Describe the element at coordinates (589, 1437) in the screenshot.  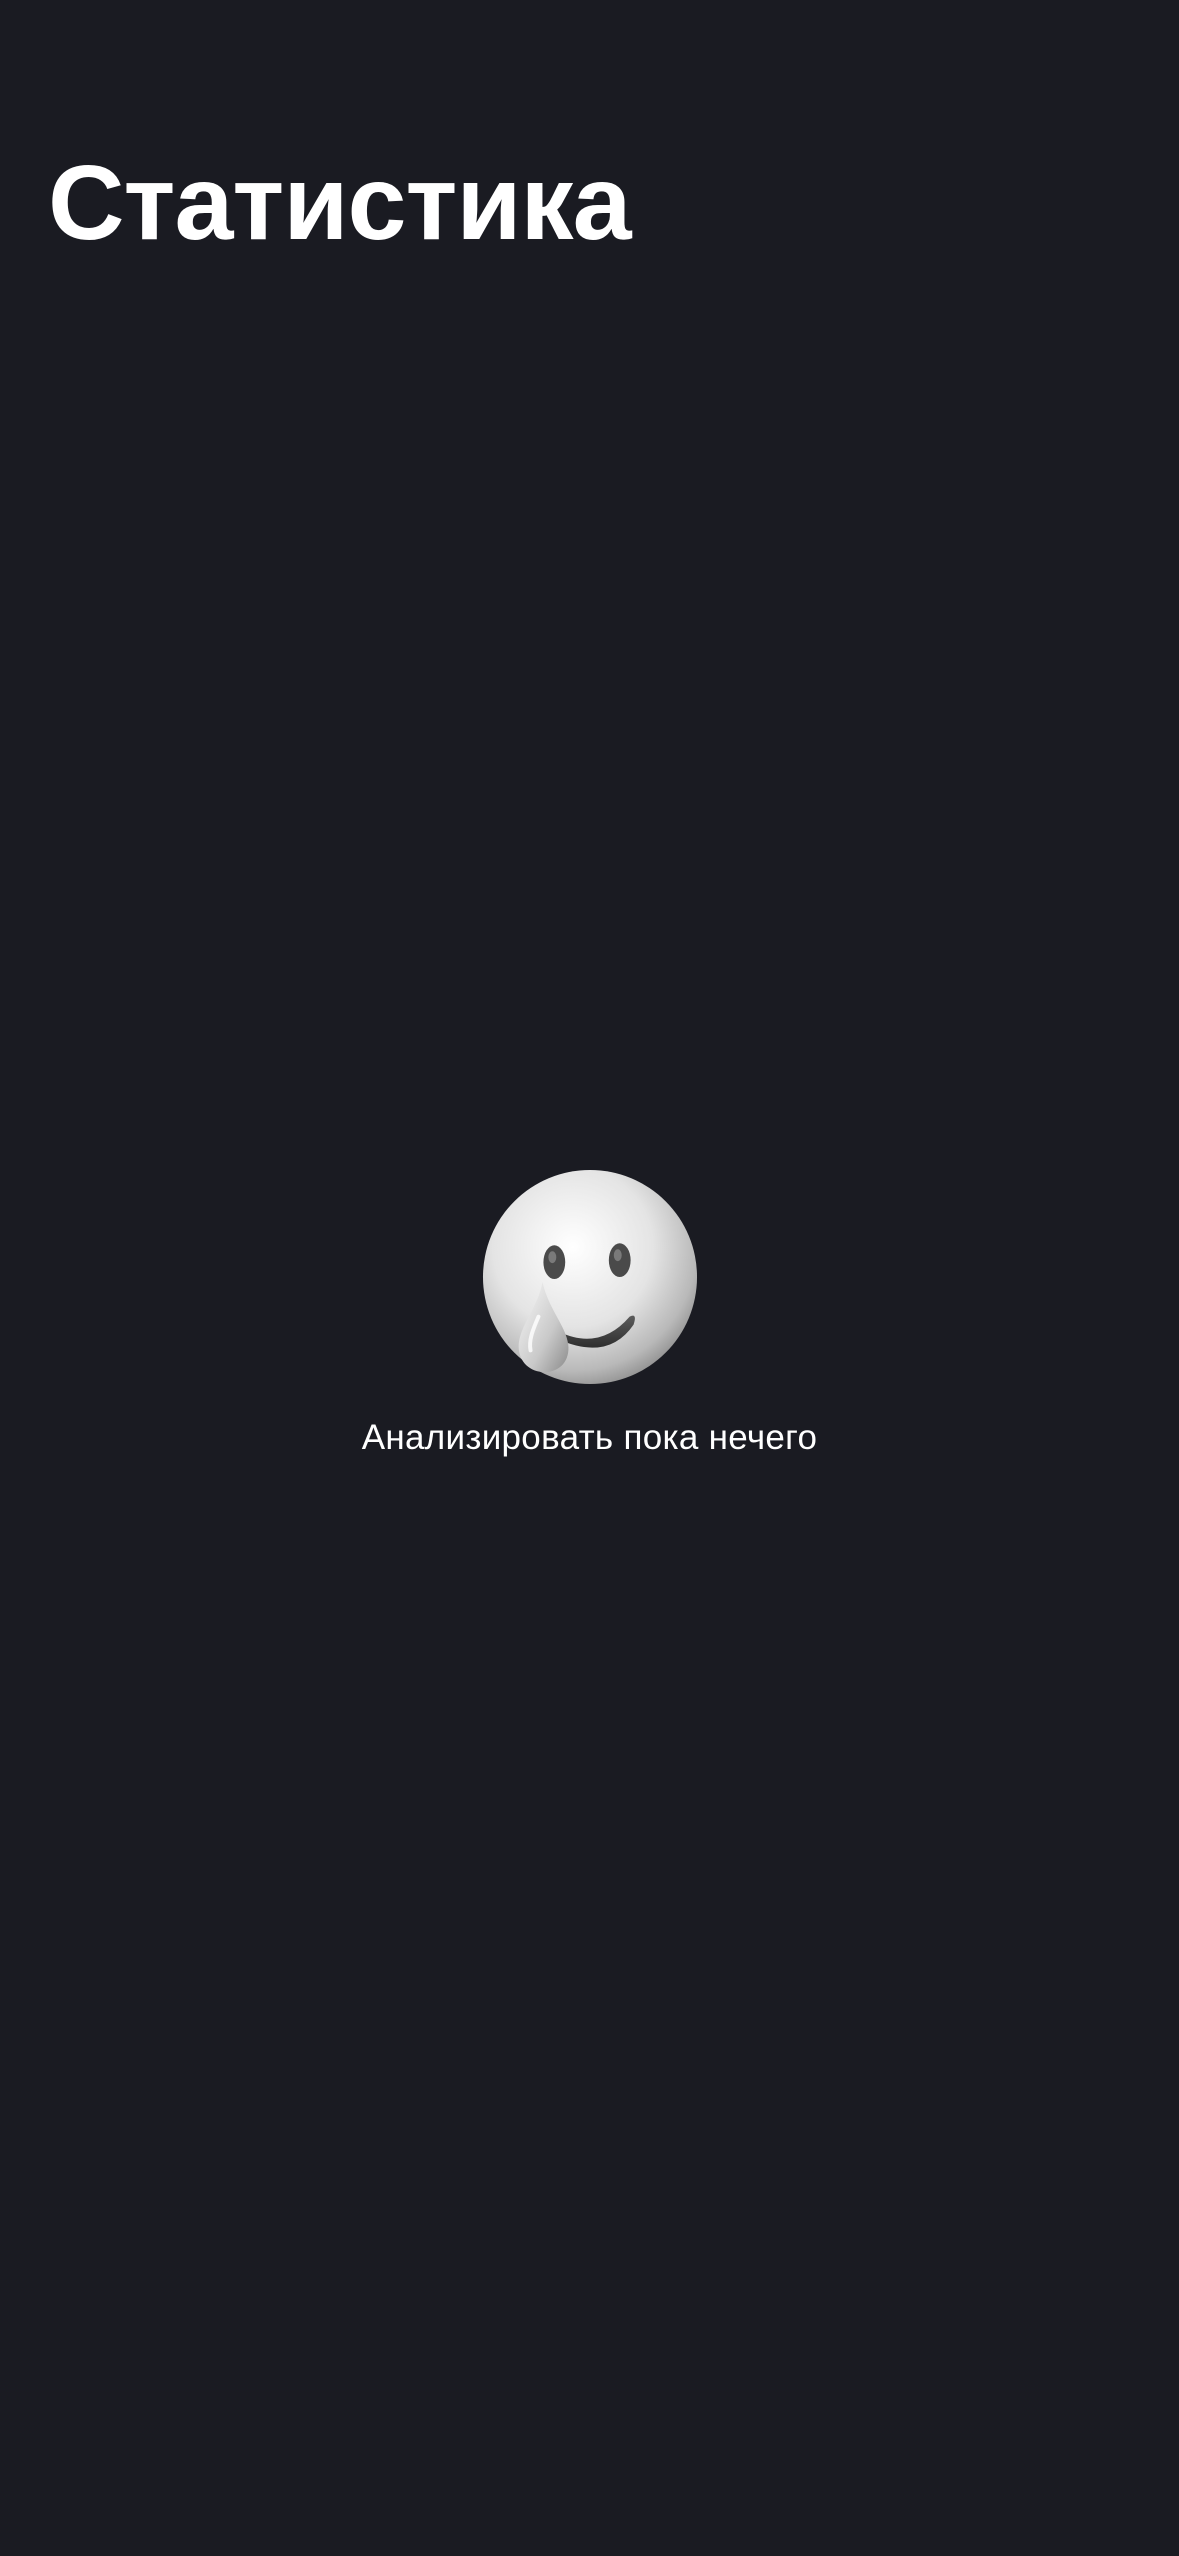
I see `empty-state-message: Анализировать пока нечего` at that location.